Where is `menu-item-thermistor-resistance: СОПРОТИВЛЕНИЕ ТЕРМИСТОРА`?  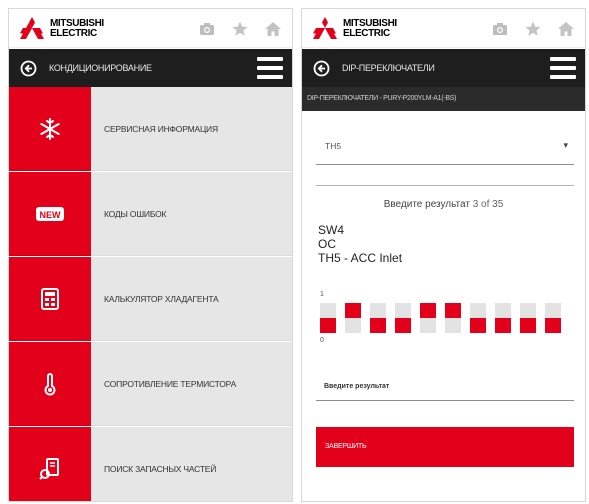
menu-item-thermistor-resistance: СОПРОТИВЛЕНИЕ ТЕРМИСТОРА is located at coordinates (150, 384).